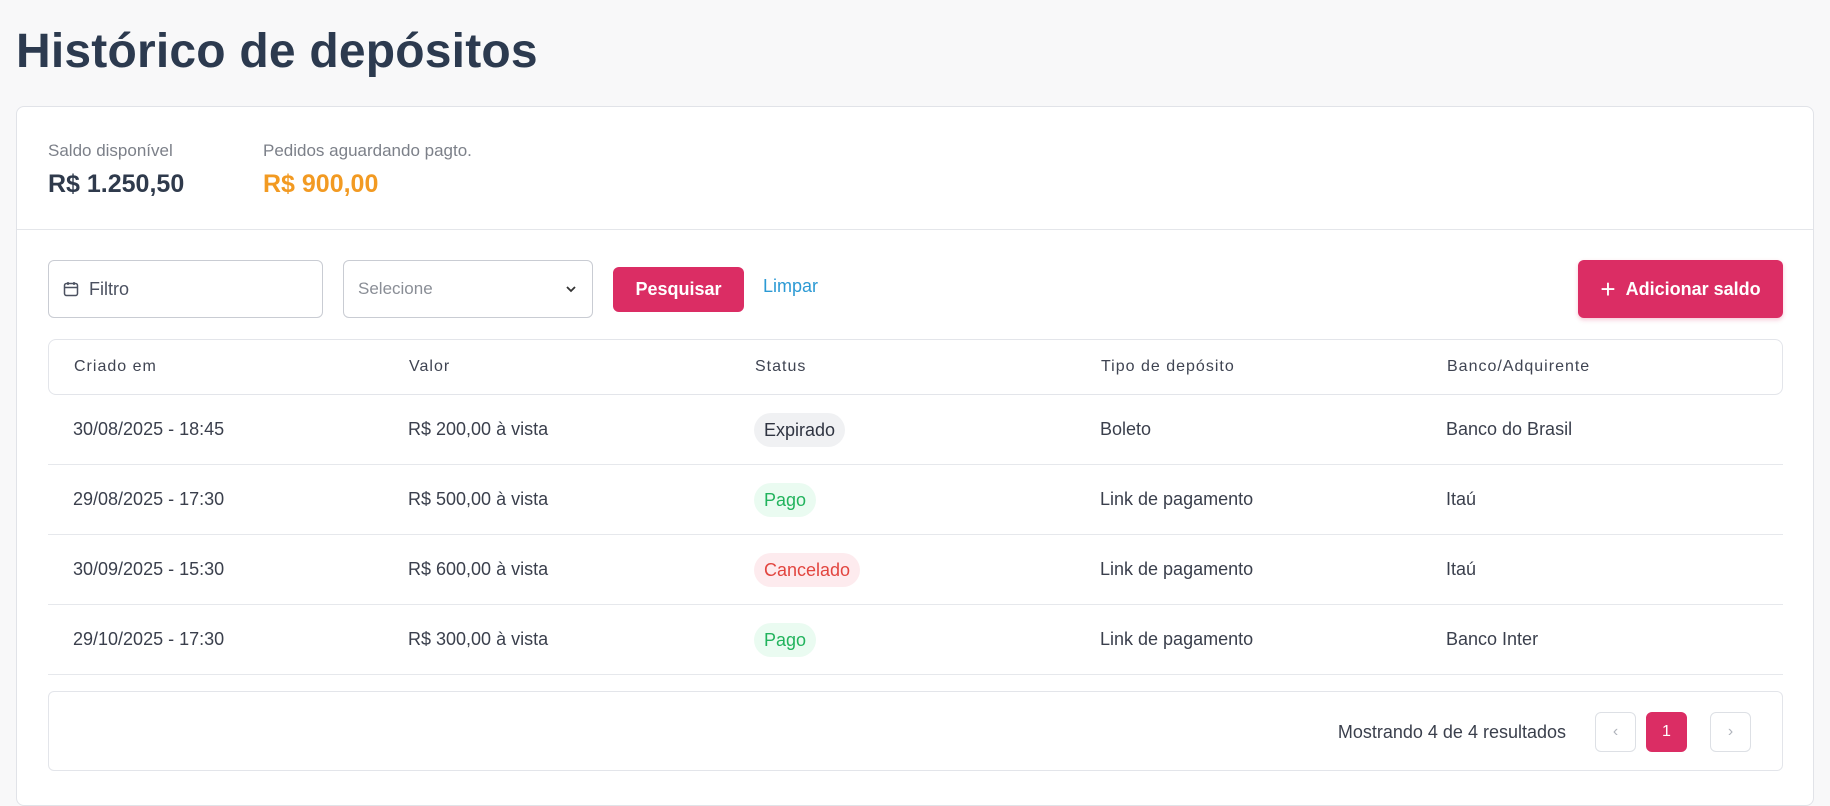 The width and height of the screenshot is (1830, 806). I want to click on clear-button: Limpar, so click(790, 286).